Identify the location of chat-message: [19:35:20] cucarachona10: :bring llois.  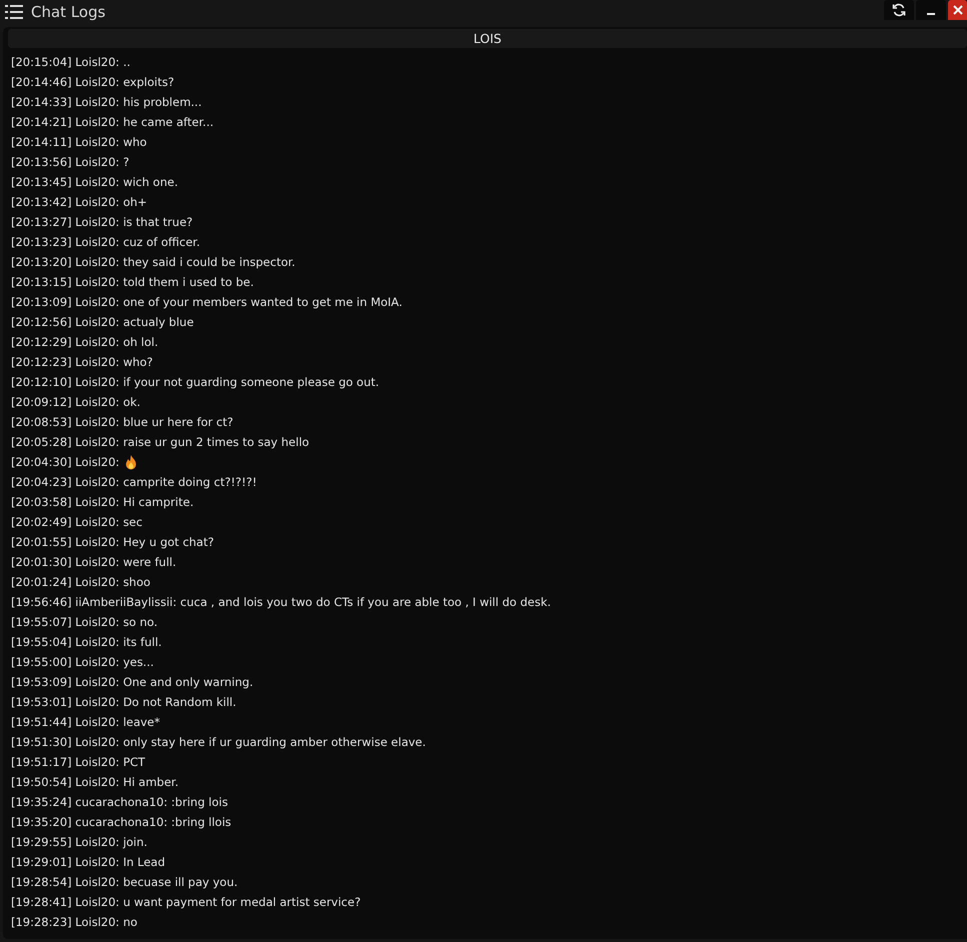
(121, 822).